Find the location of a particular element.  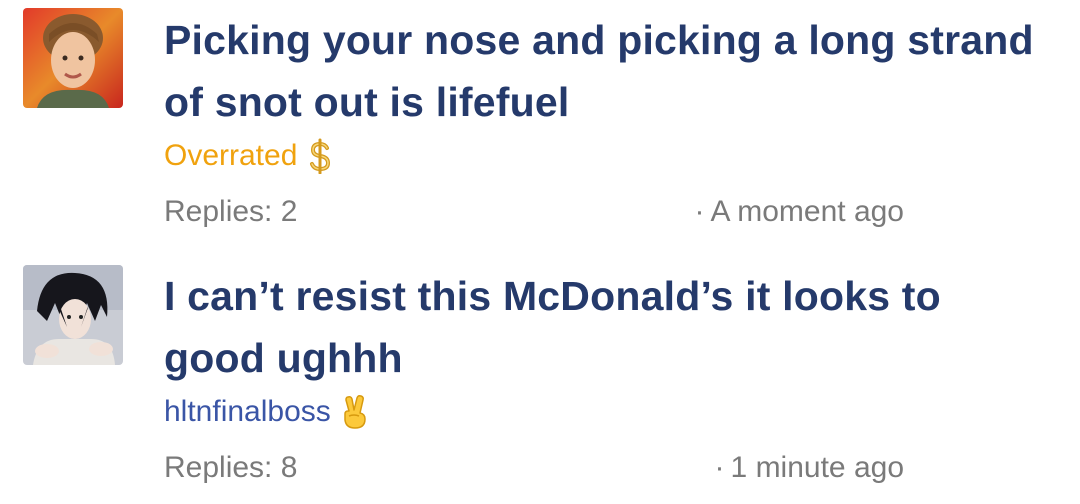

time-text: A moment ago is located at coordinates (807, 211).